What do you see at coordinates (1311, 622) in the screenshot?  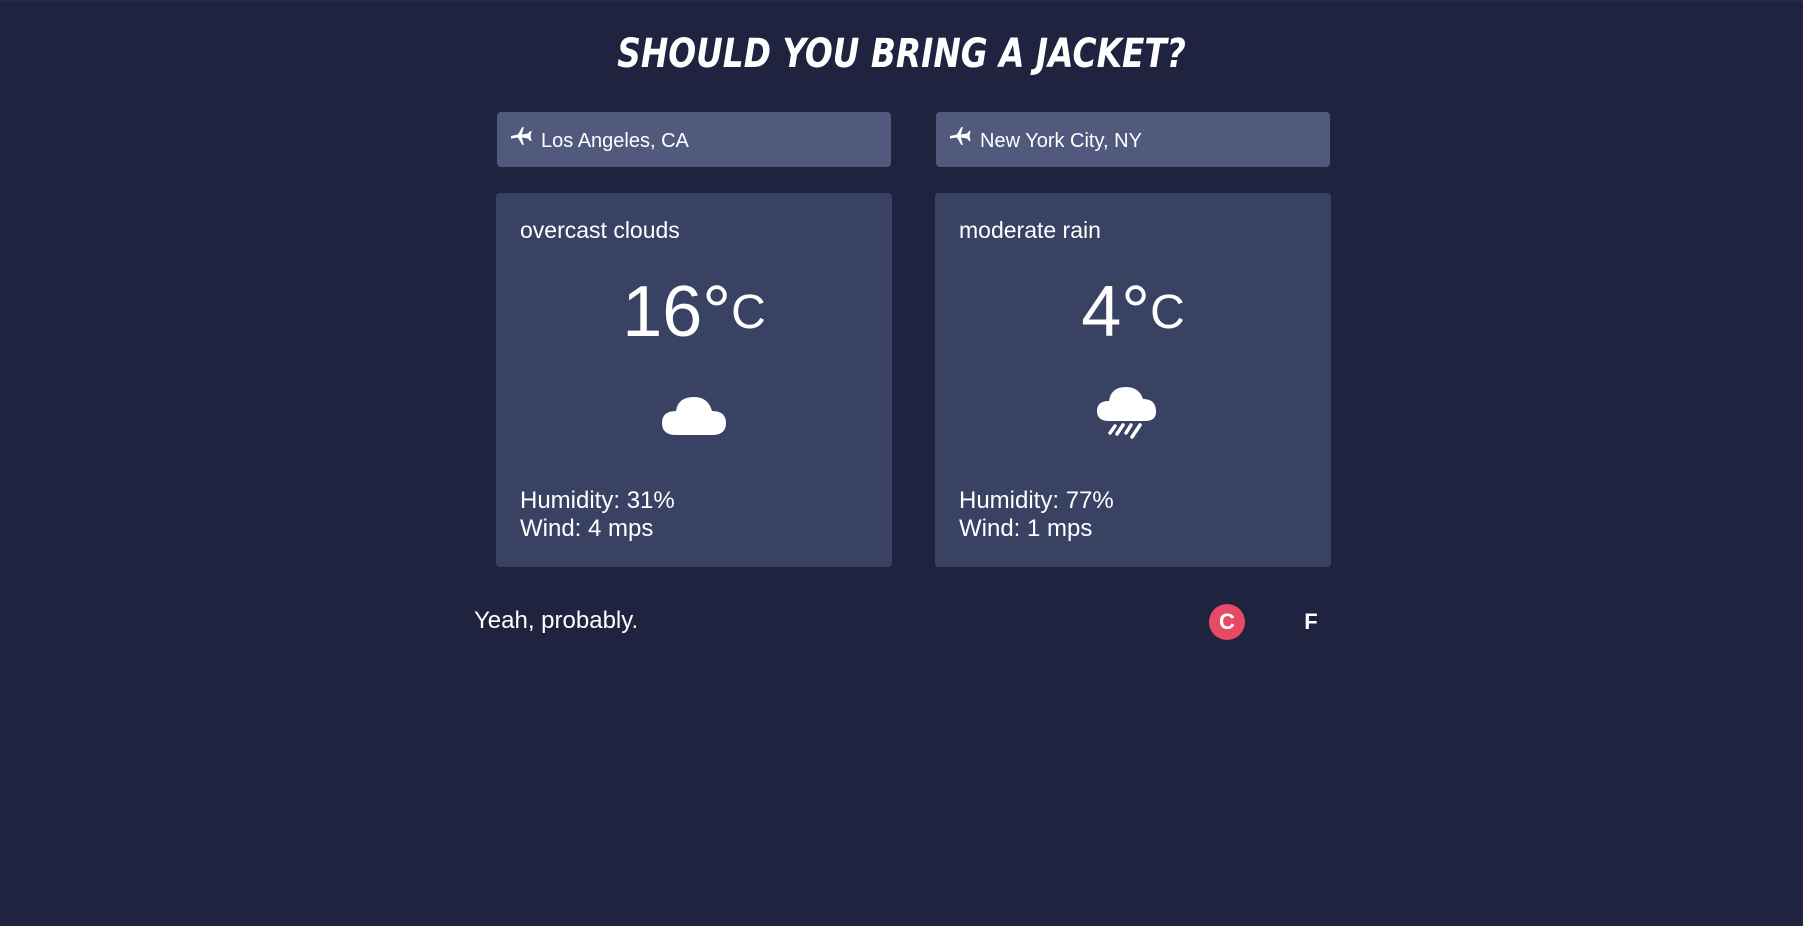 I see `fahrenheit-button: F` at bounding box center [1311, 622].